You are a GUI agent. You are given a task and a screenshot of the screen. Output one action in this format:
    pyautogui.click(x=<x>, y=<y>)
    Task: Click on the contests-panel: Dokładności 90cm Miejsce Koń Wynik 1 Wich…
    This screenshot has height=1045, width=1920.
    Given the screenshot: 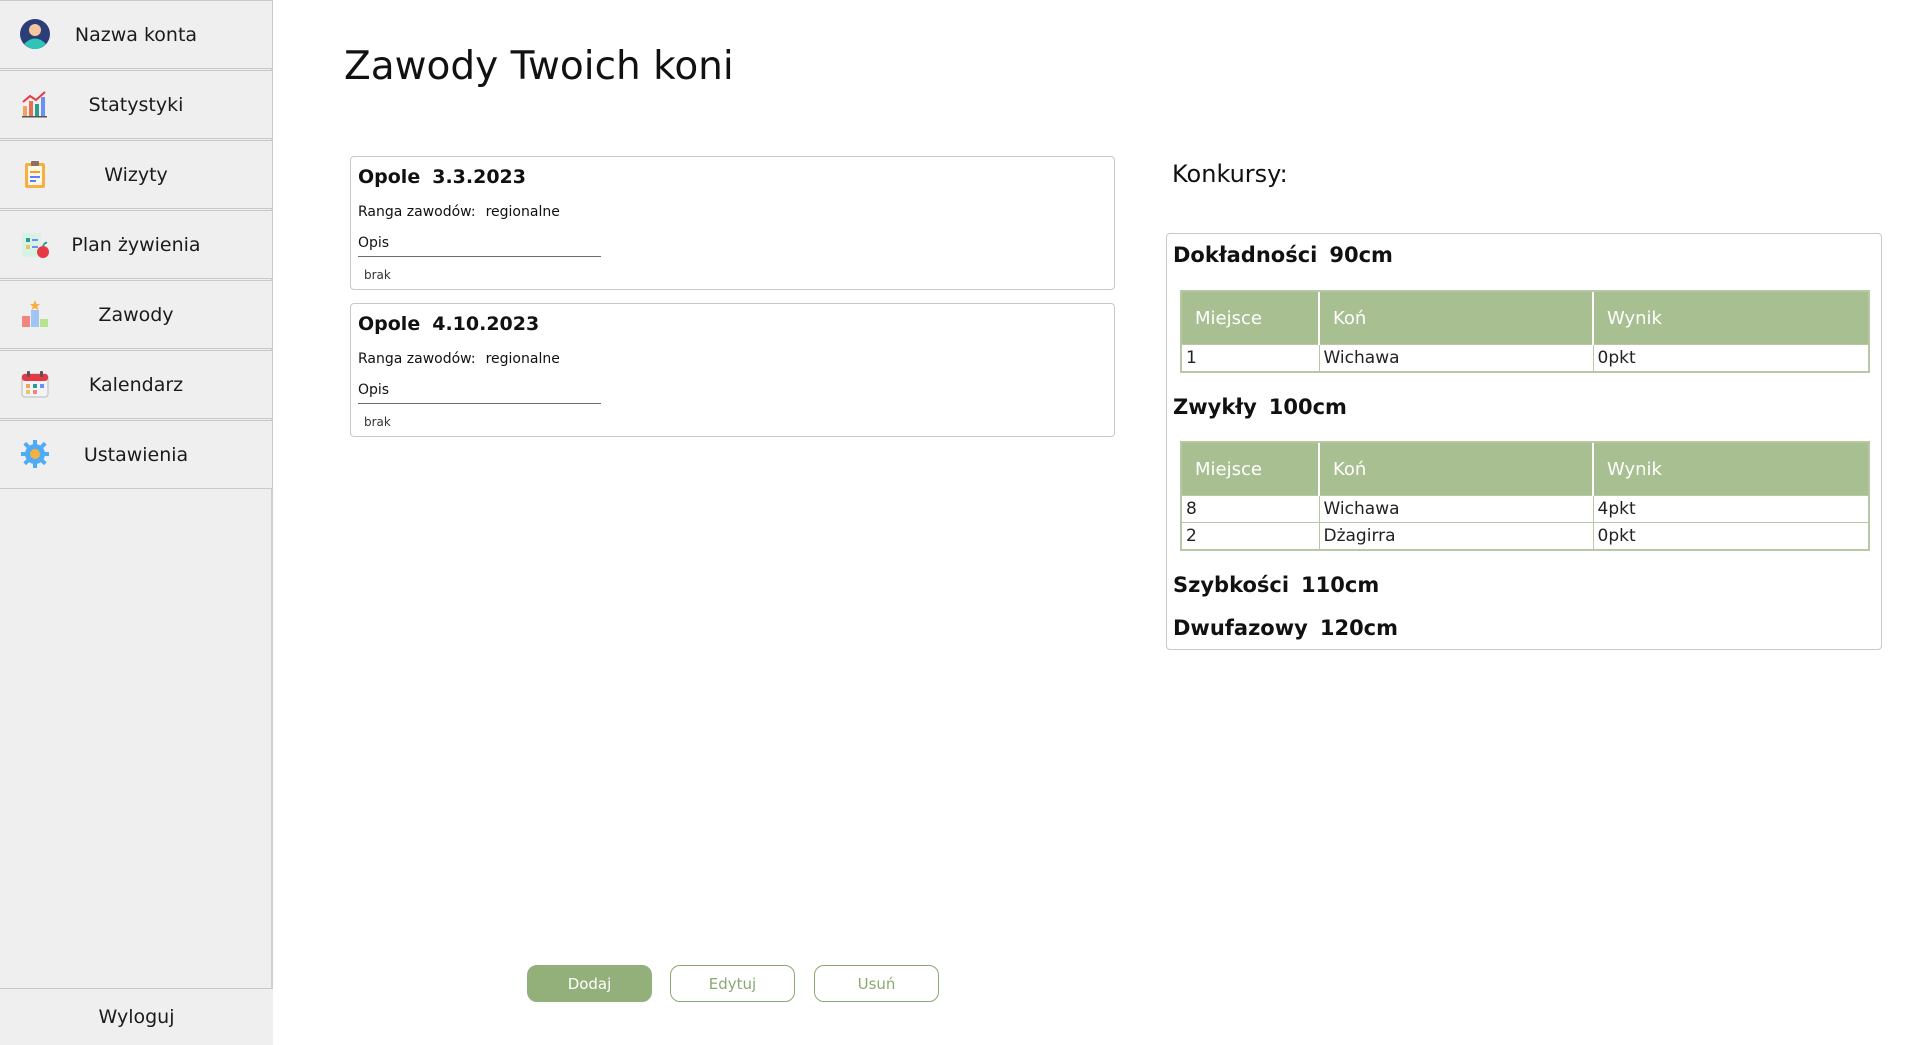 What is the action you would take?
    pyautogui.click(x=1524, y=441)
    